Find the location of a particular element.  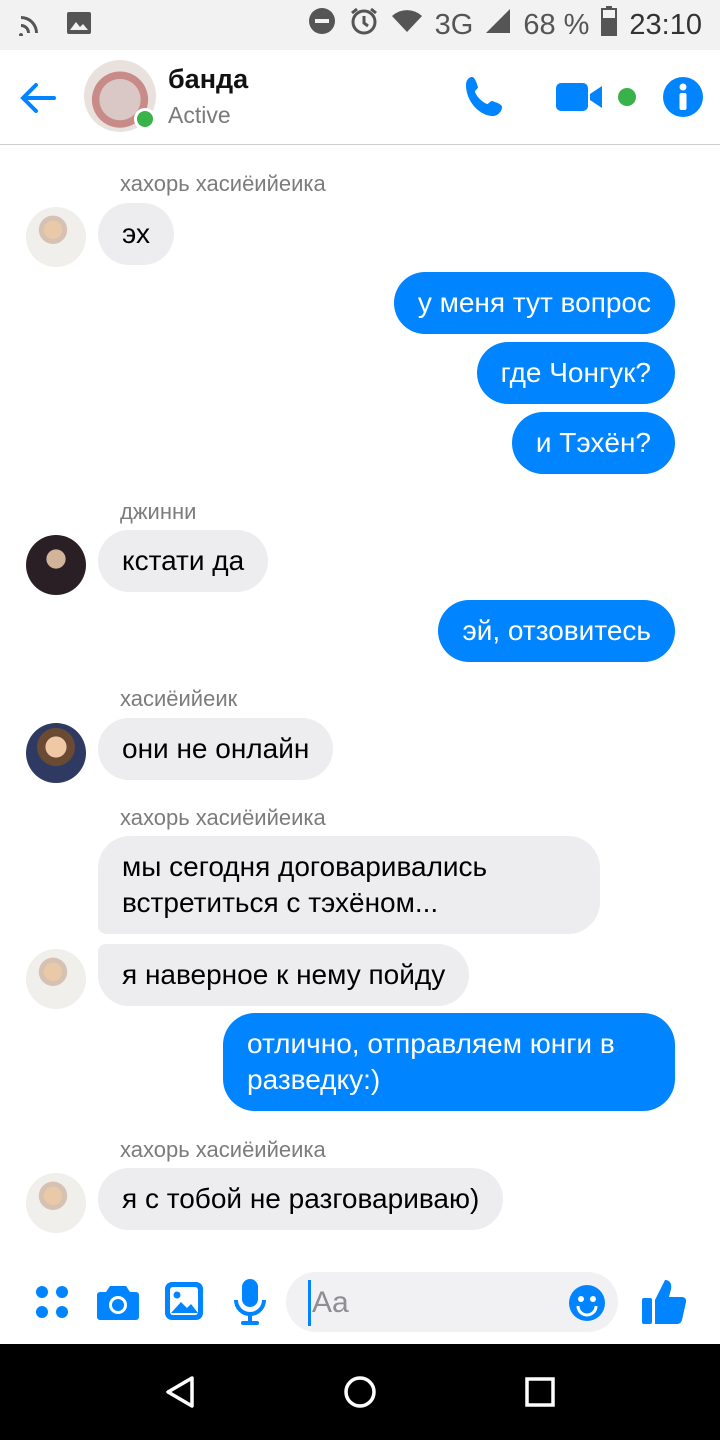

info-icon is located at coordinates (683, 99).